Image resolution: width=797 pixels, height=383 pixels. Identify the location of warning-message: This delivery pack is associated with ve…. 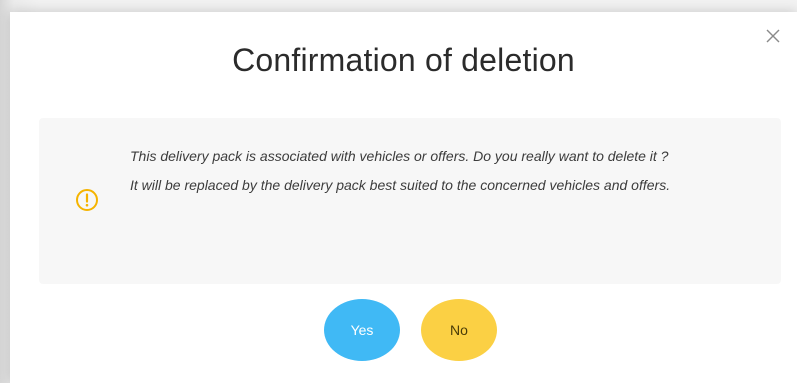
(440, 171).